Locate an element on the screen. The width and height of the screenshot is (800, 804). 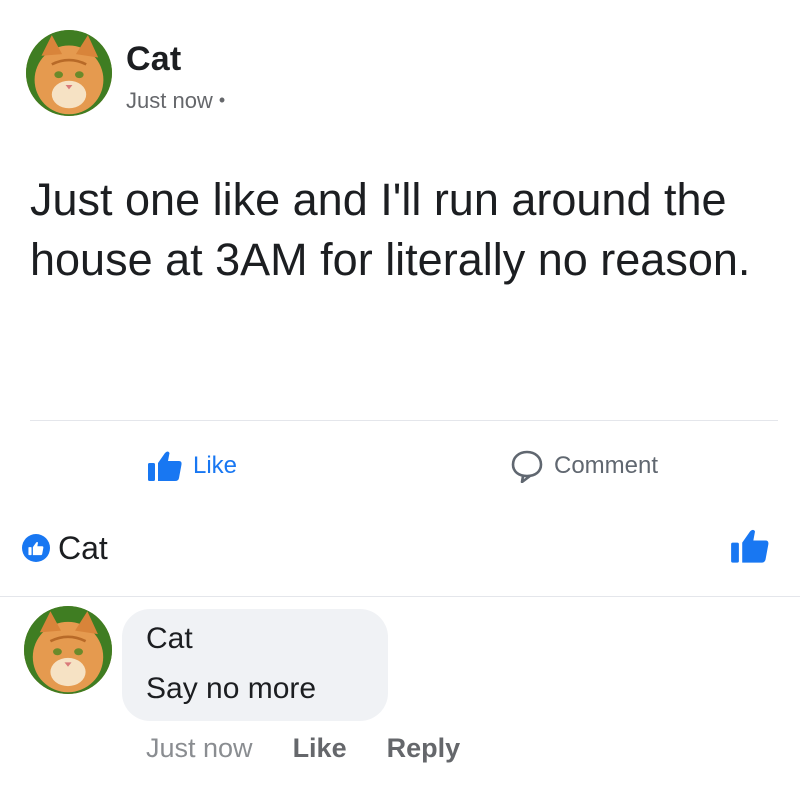
comments-divider is located at coordinates (400, 596).